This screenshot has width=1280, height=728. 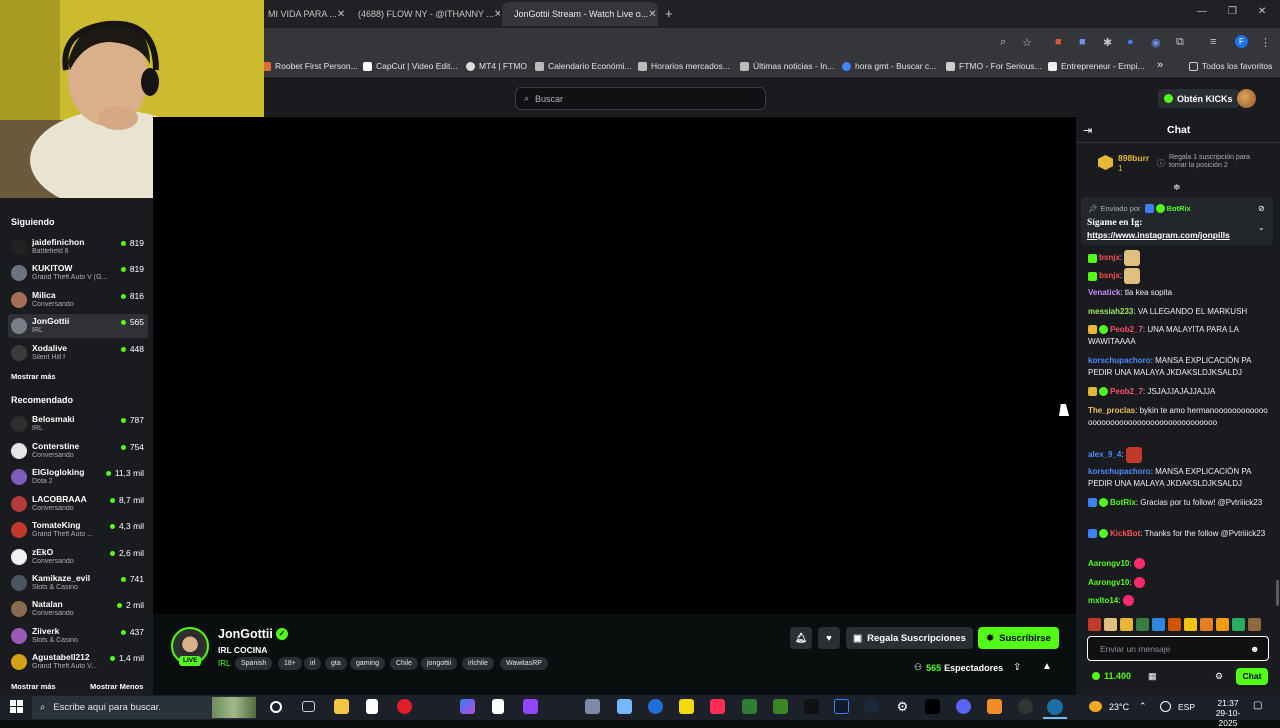 What do you see at coordinates (78, 326) in the screenshot?
I see `sidebar-item-jongottii: JonGottii IRL 565` at bounding box center [78, 326].